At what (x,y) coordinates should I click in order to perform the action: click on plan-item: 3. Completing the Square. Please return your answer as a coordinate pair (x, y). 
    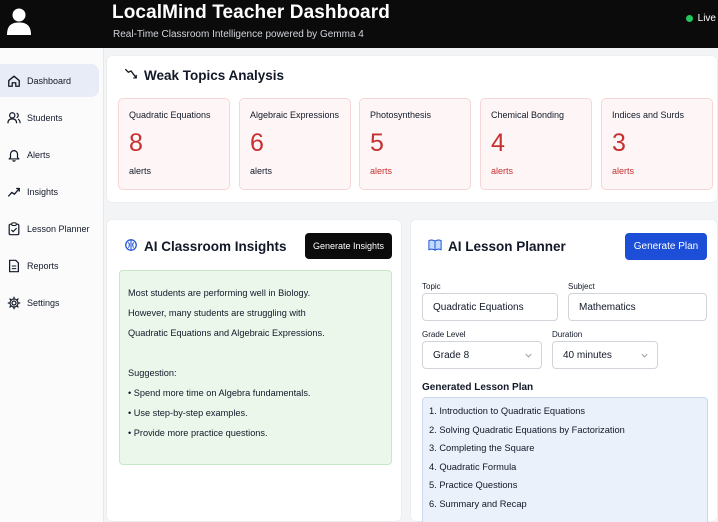
    Looking at the image, I should click on (482, 448).